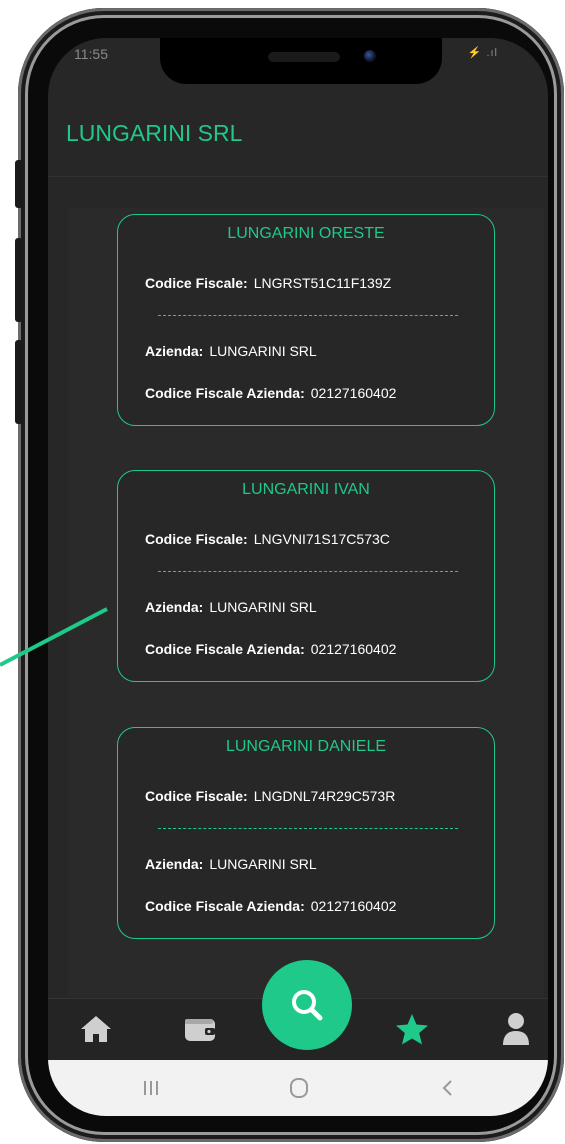  Describe the element at coordinates (482, 53) in the screenshot. I see `status-indicators: ⚡ .ıl` at that location.